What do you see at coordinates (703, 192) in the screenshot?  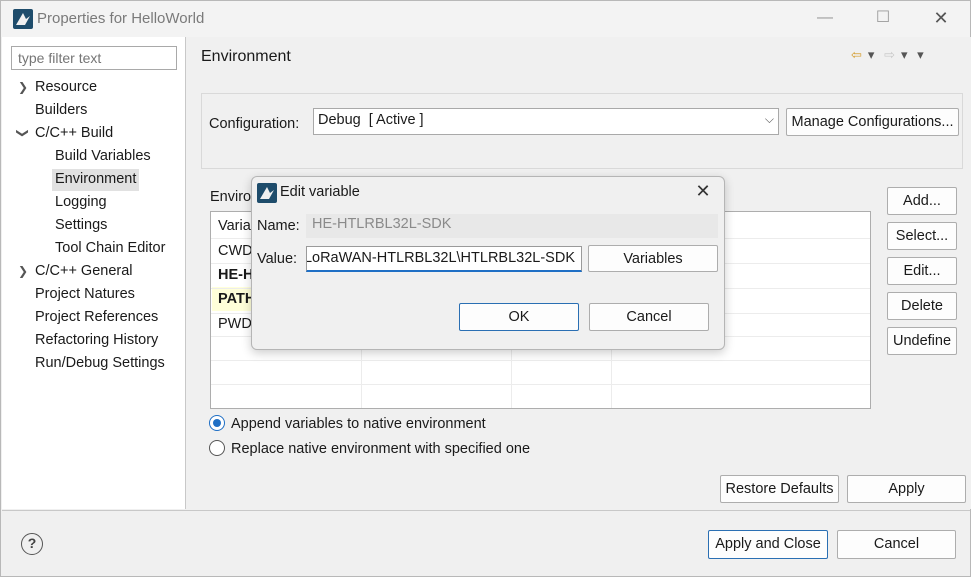 I see `dialog-close-button: ✕` at bounding box center [703, 192].